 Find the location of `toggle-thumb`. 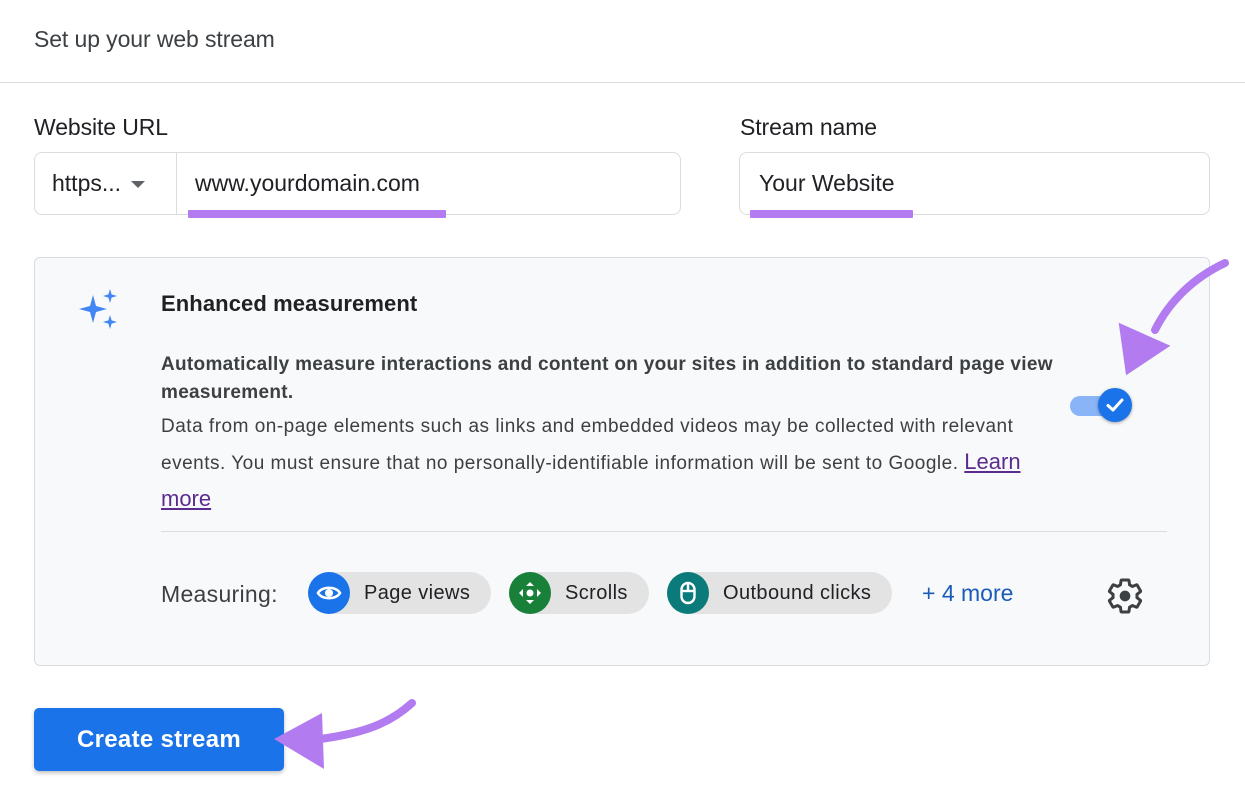

toggle-thumb is located at coordinates (1115, 405).